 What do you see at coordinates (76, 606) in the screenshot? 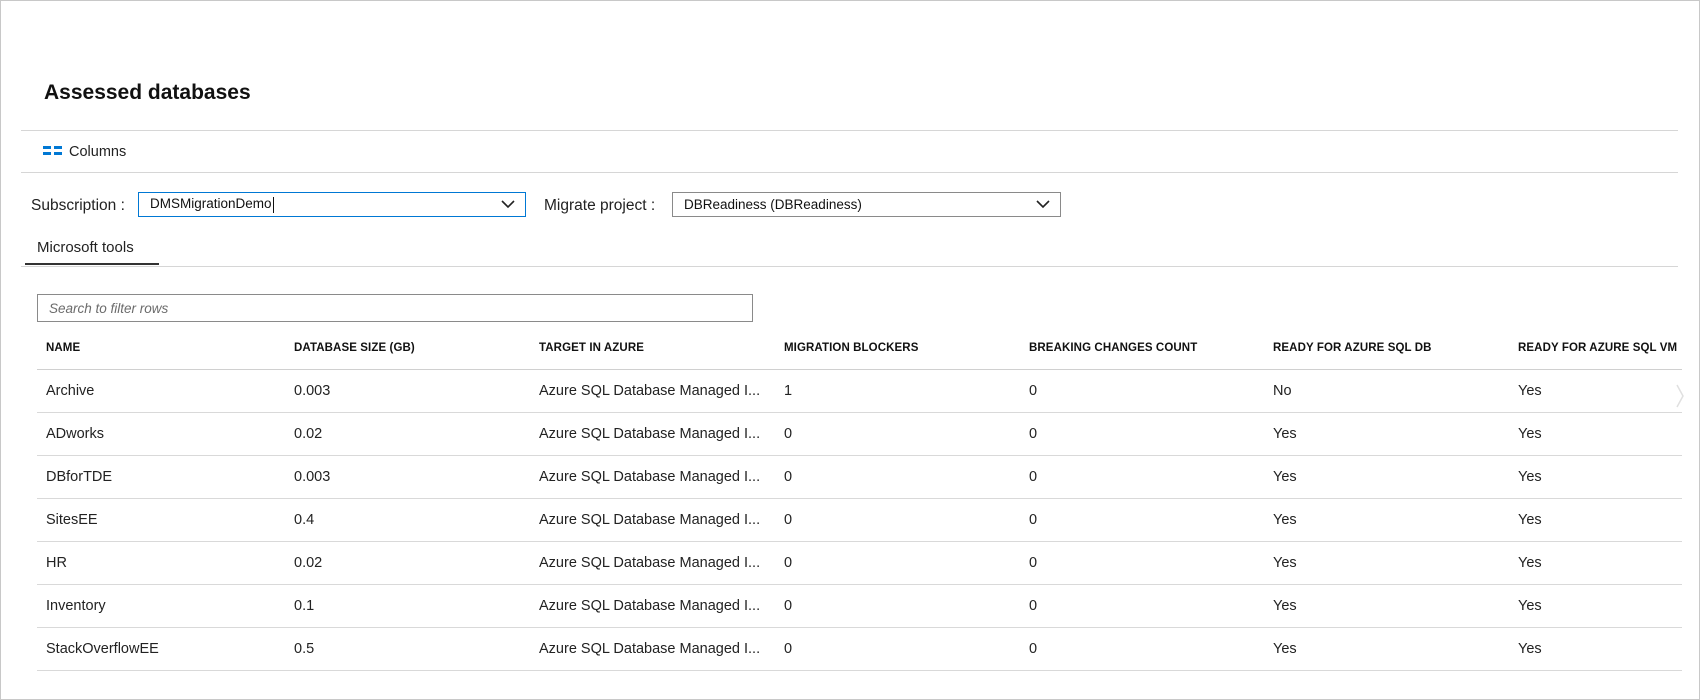
I see `cell-name: Inventory` at bounding box center [76, 606].